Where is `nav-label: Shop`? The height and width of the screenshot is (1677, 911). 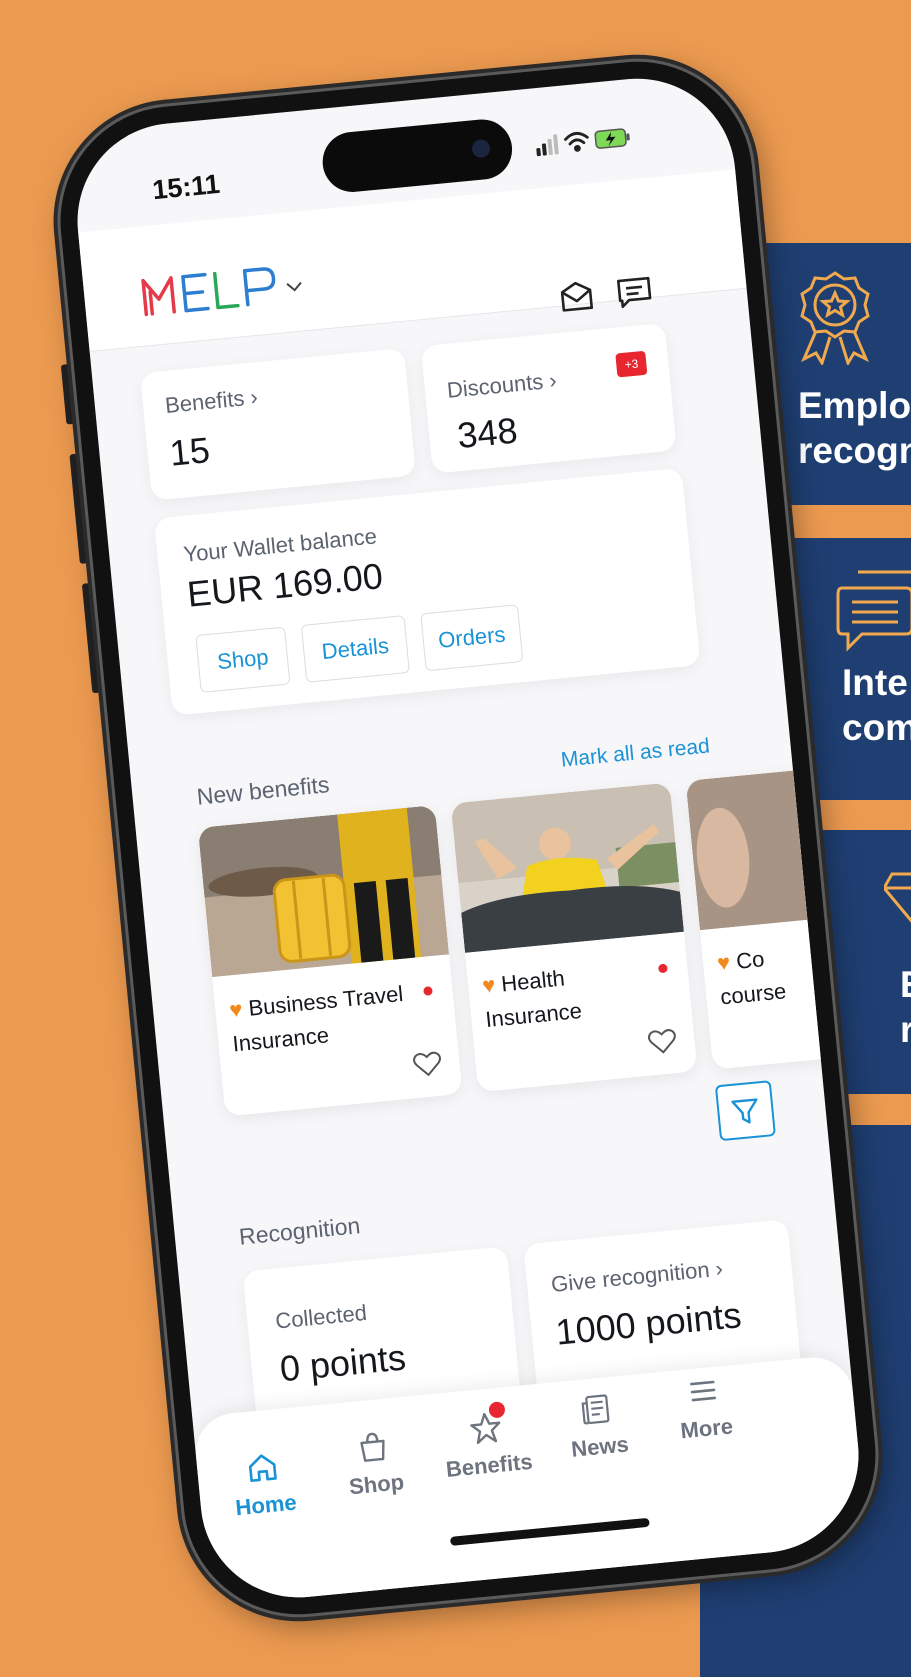 nav-label: Shop is located at coordinates (376, 1484).